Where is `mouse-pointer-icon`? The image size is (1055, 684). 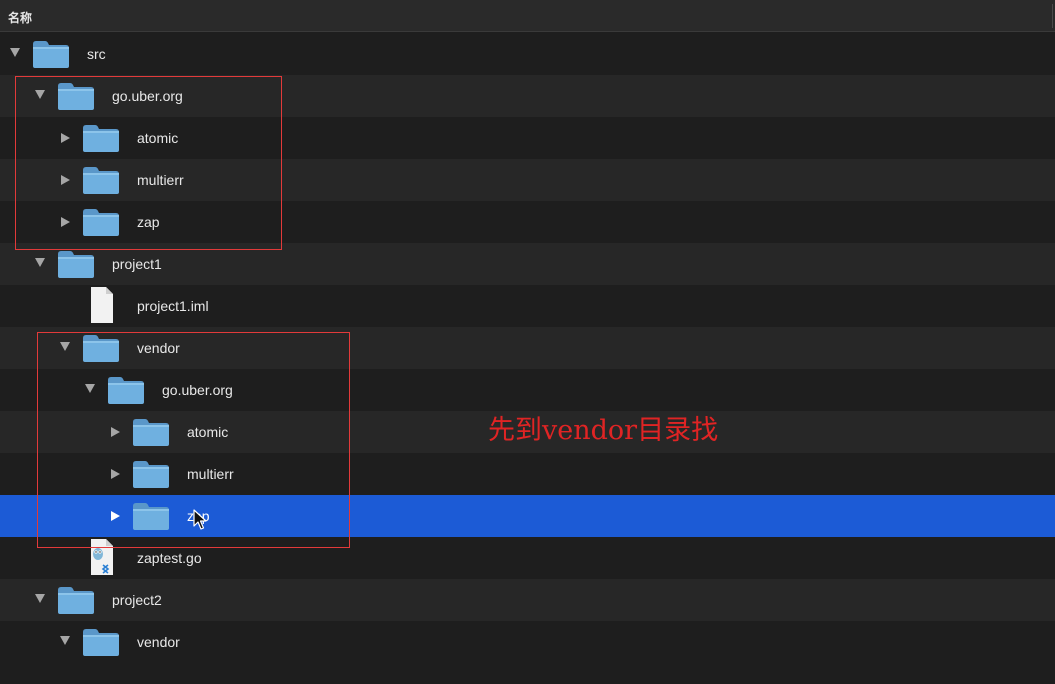
mouse-pointer-icon is located at coordinates (200, 519).